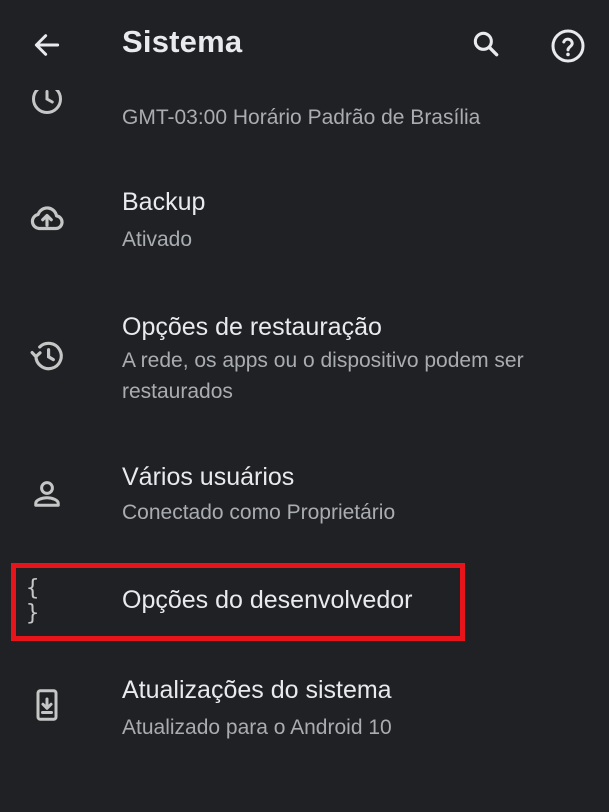  What do you see at coordinates (47, 705) in the screenshot?
I see `system-update-icon` at bounding box center [47, 705].